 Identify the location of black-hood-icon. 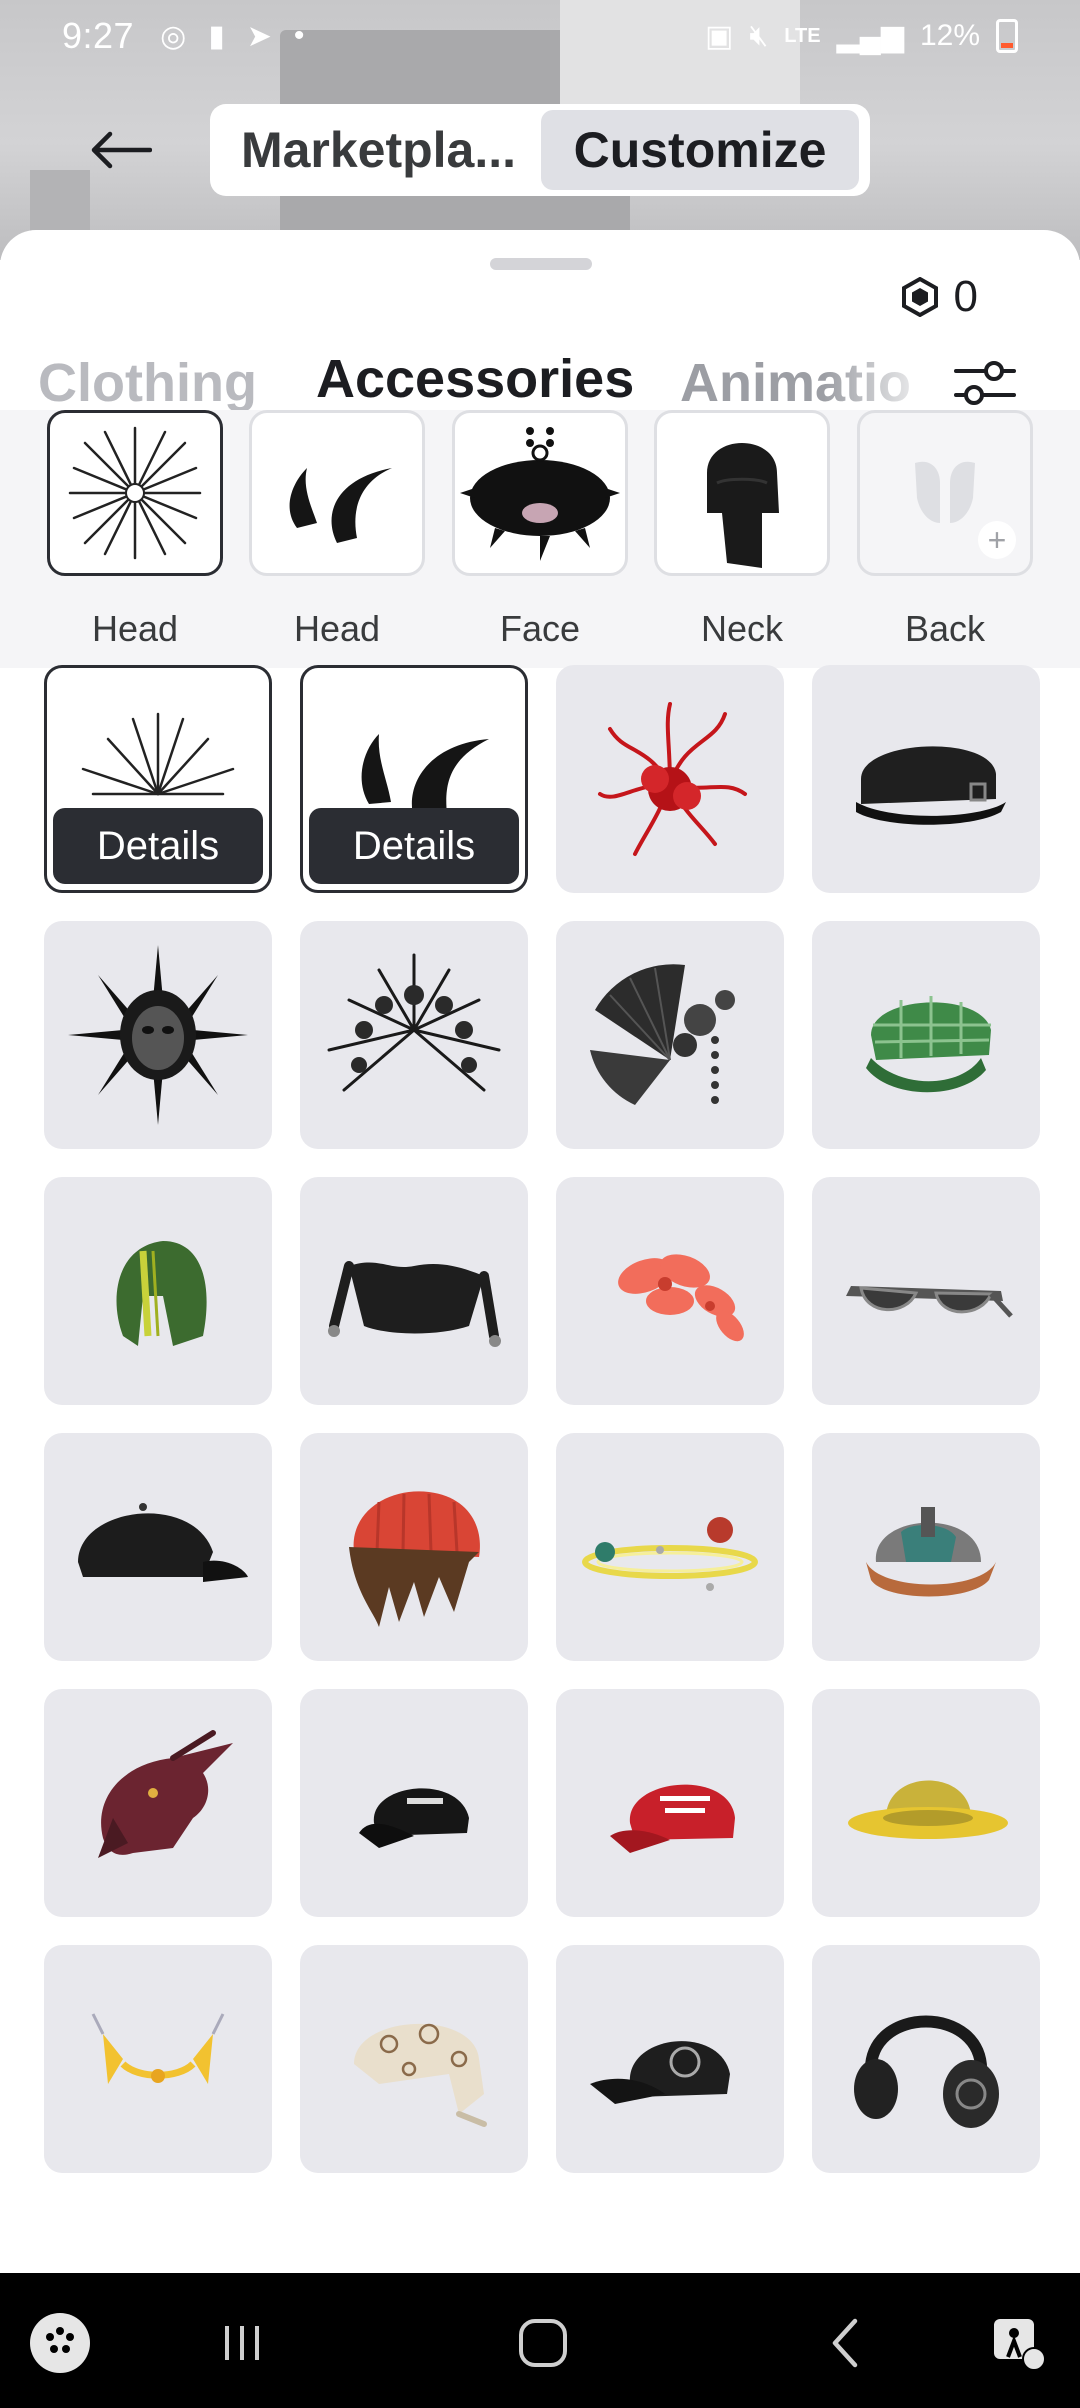
(743, 505).